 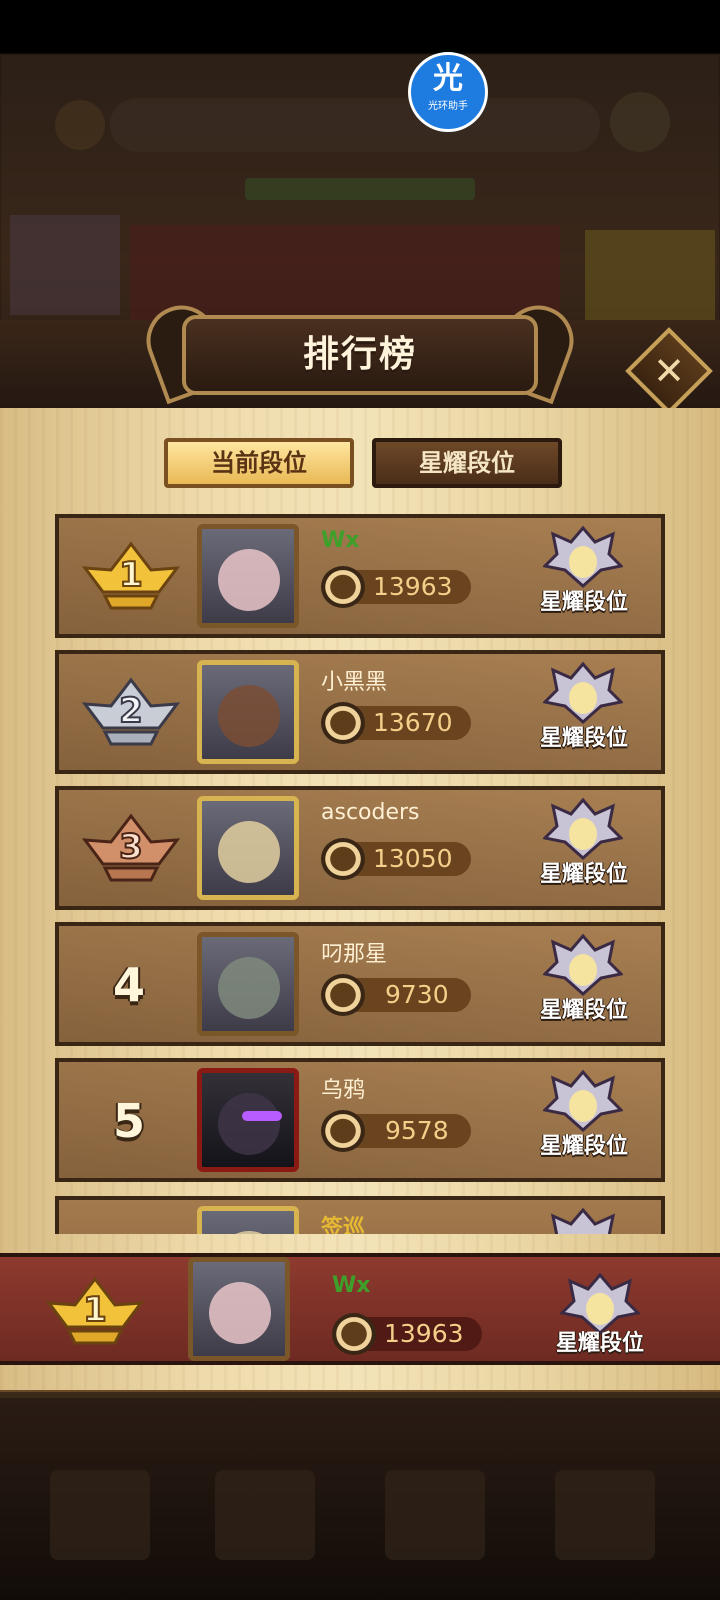 I want to click on bronze-medal-icon: 3, so click(x=131, y=847).